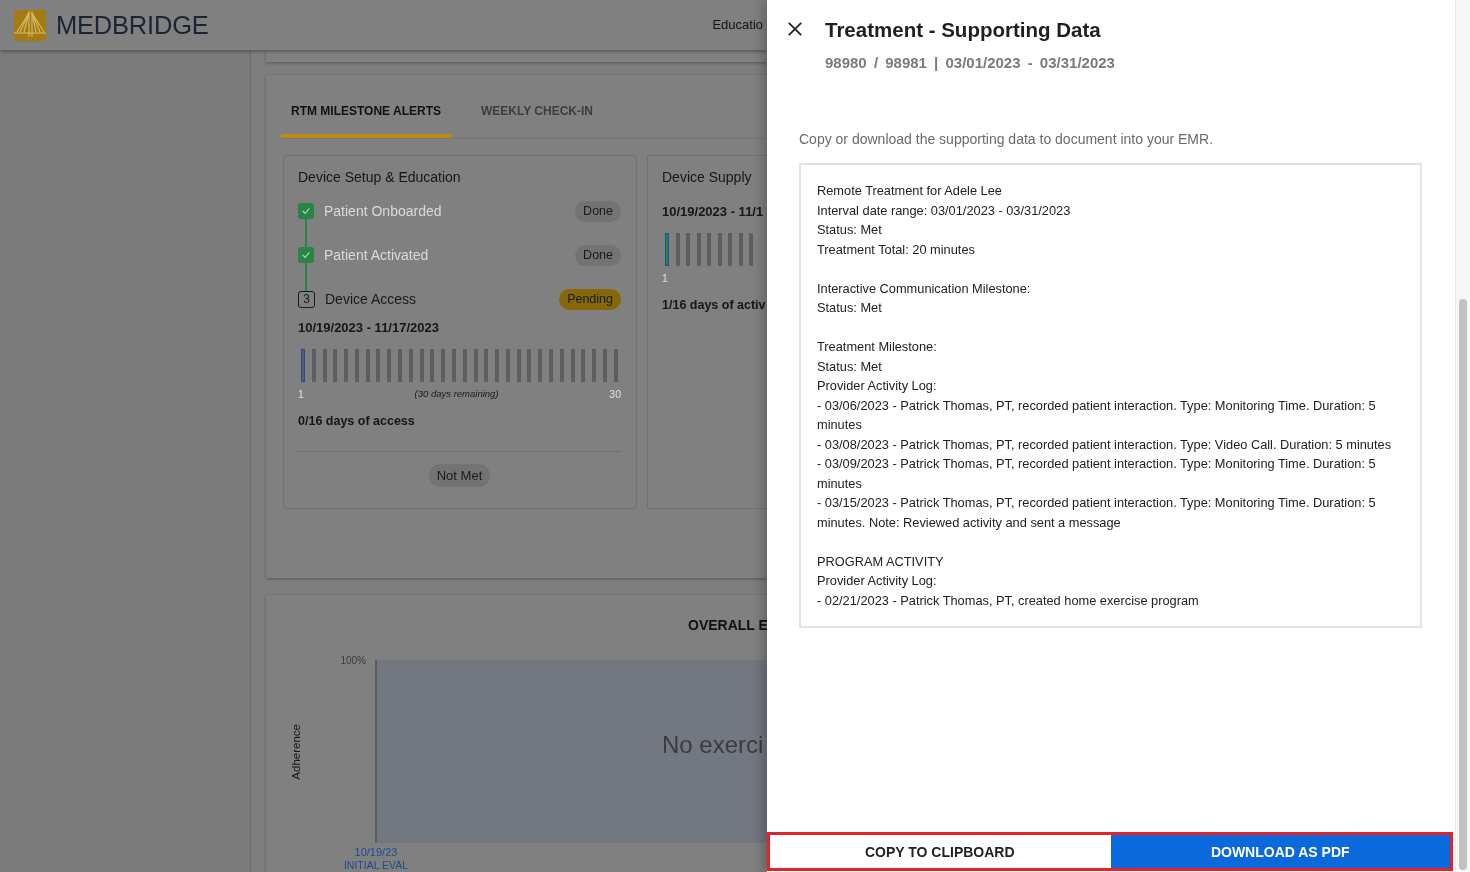  What do you see at coordinates (970, 63) in the screenshot?
I see `drawer-subtitle: 98980 / 98981 | 03/01/2023 - 03/31/2023` at bounding box center [970, 63].